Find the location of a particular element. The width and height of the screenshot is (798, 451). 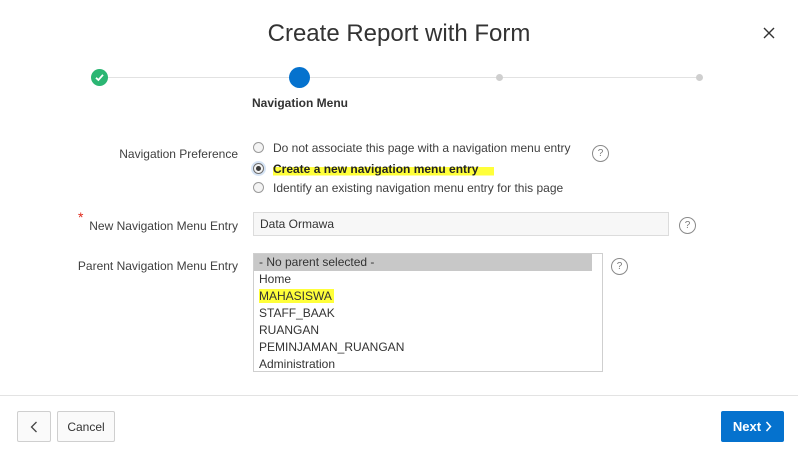

wizard-step-label: Navigation Menu is located at coordinates (299, 103).